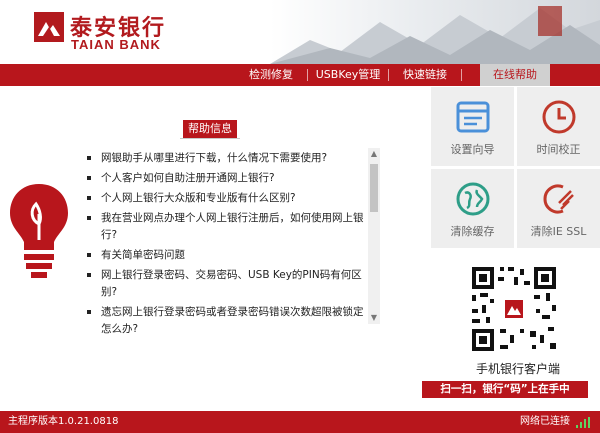 The height and width of the screenshot is (433, 600). What do you see at coordinates (559, 117) in the screenshot?
I see `clock-icon` at bounding box center [559, 117].